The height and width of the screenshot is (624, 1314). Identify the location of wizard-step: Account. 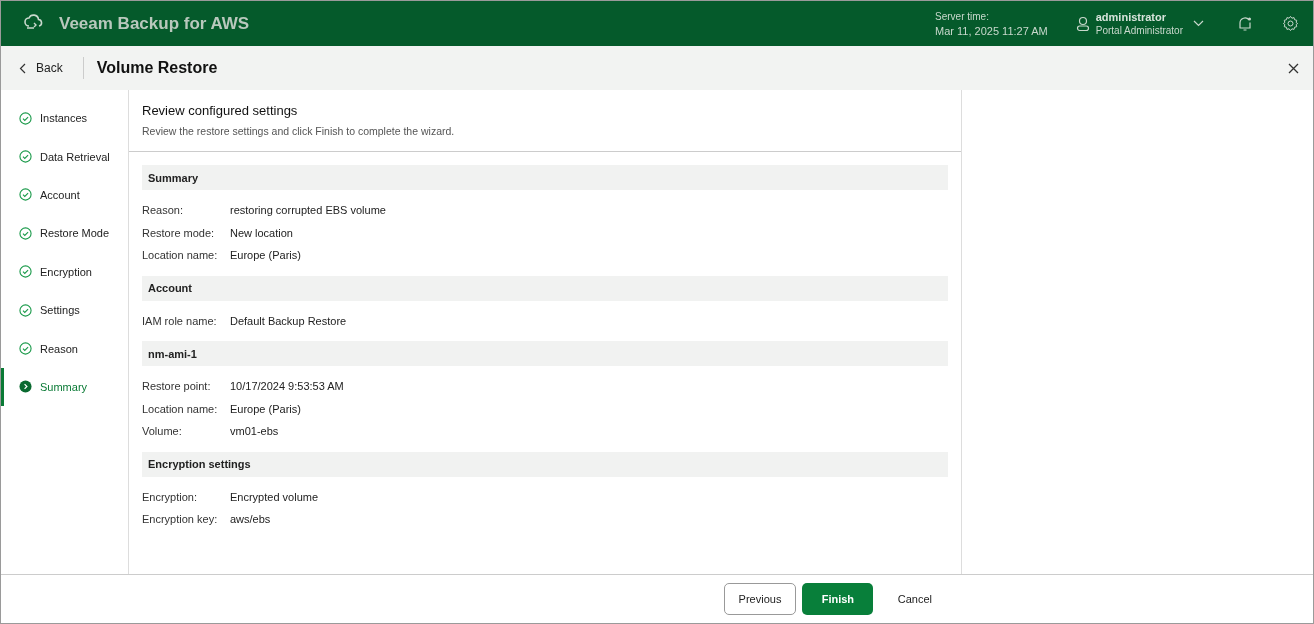
(64, 195).